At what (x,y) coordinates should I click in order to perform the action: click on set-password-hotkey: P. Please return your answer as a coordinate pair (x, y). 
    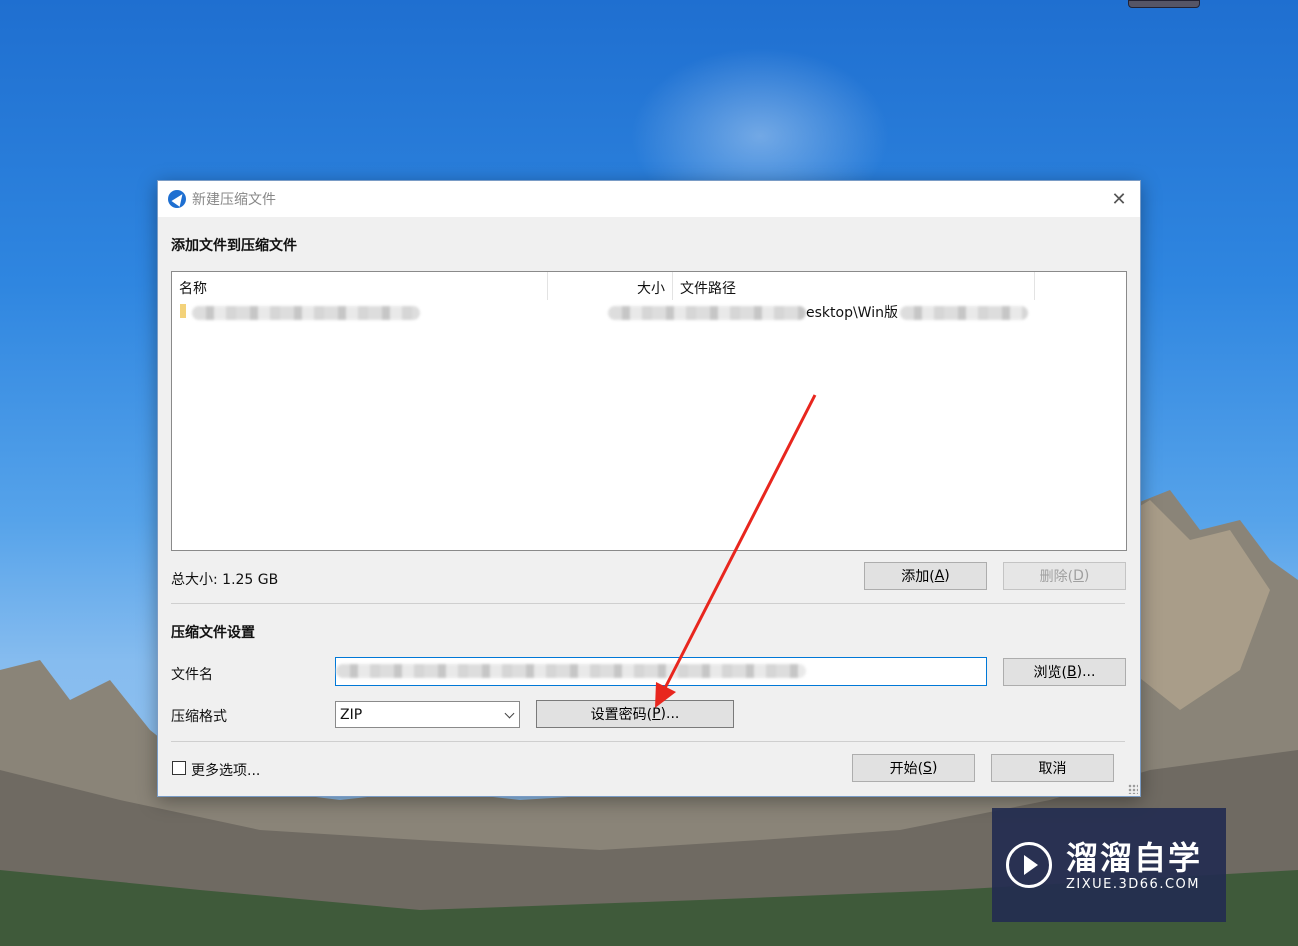
    Looking at the image, I should click on (656, 714).